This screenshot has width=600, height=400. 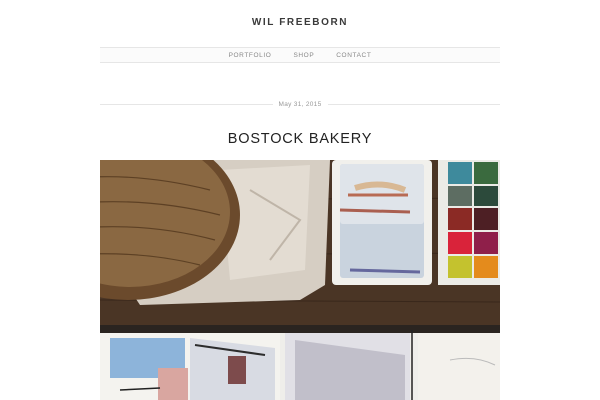 What do you see at coordinates (300, 139) in the screenshot?
I see `post-title: BOSTOCK BAKERY` at bounding box center [300, 139].